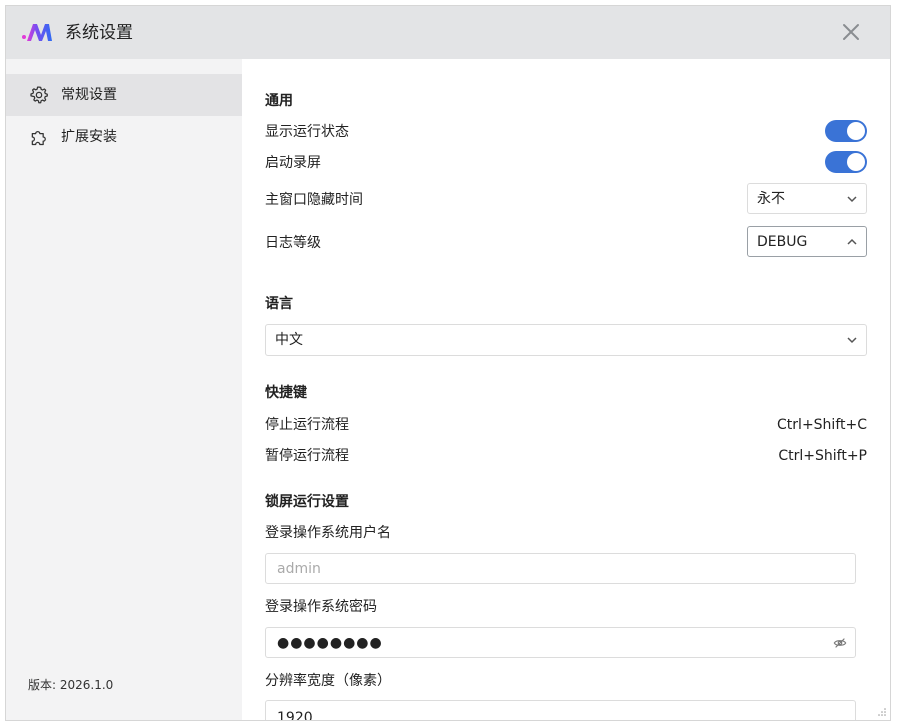 The height and width of the screenshot is (727, 897). I want to click on app-logo-icon, so click(37, 32).